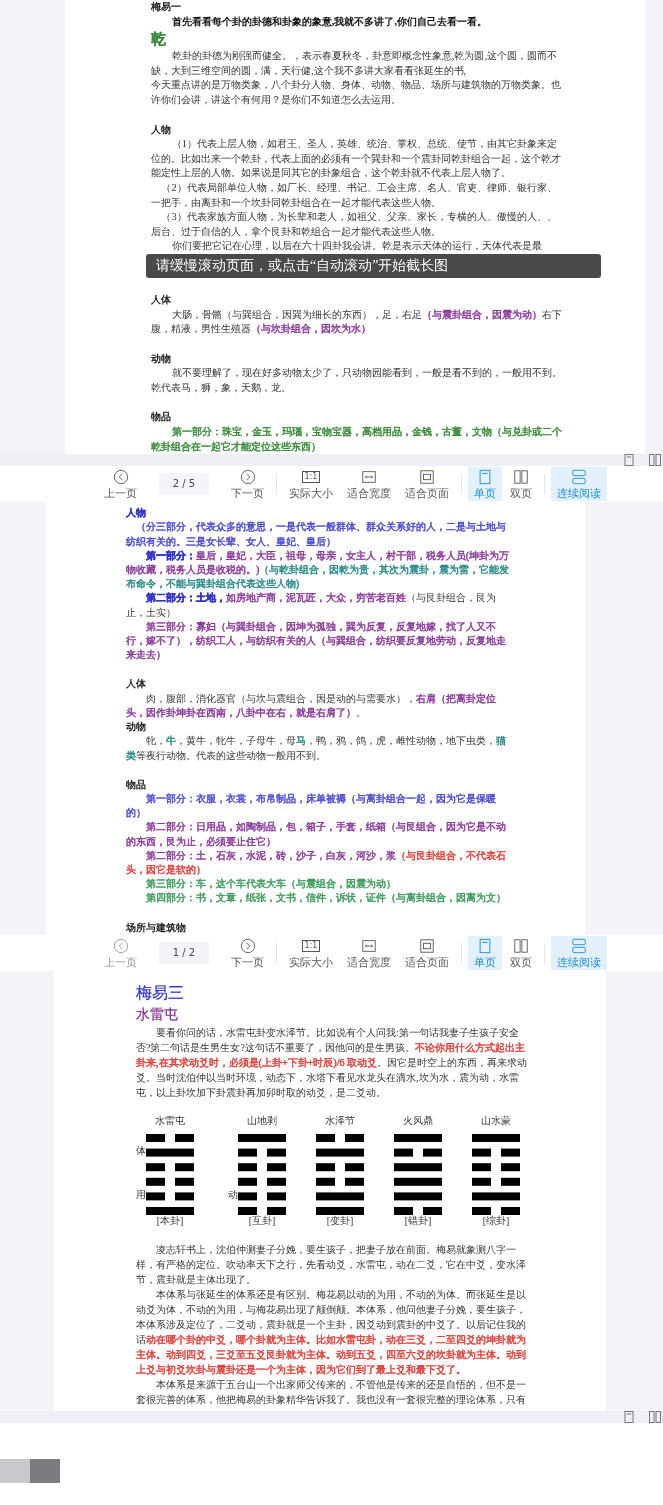 The height and width of the screenshot is (1505, 663). Describe the element at coordinates (331, 1264) in the screenshot. I see `paragraph: 凌志轩书上，沈伯仲测妻子分娩，要生孩子，把妻子放在前面。梅易就象测八字一样，有严格的定位。吹动率天下之行，先看动爻，水雷屯，动在二爻，它在中爻，变水泽节，震卦就是主体出现了。` at that location.